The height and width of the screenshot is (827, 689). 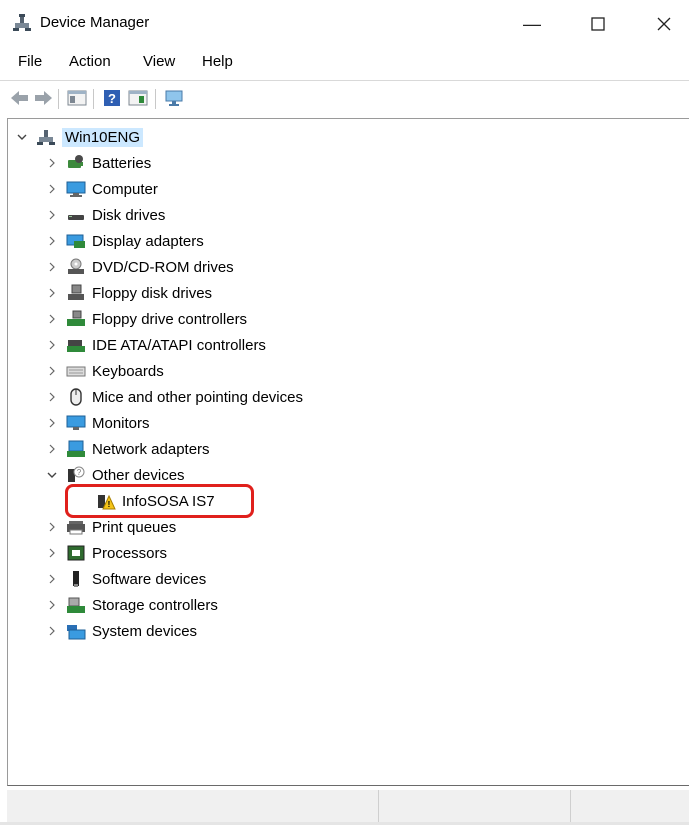 What do you see at coordinates (22, 22) in the screenshot?
I see `device-manager-icon` at bounding box center [22, 22].